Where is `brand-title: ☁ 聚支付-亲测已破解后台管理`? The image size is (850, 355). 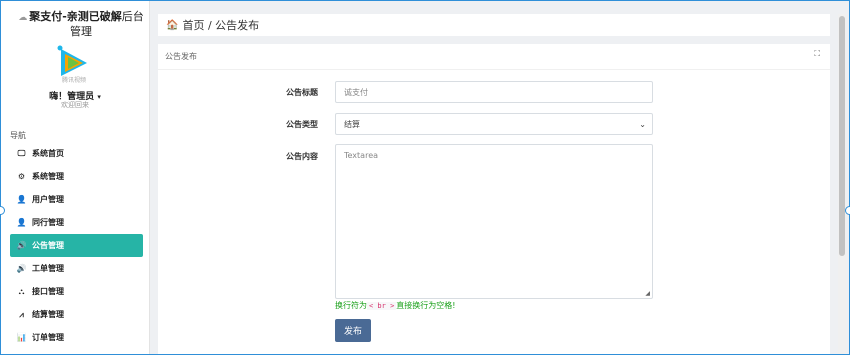 brand-title: ☁ 聚支付-亲测已破解后台管理 is located at coordinates (81, 24).